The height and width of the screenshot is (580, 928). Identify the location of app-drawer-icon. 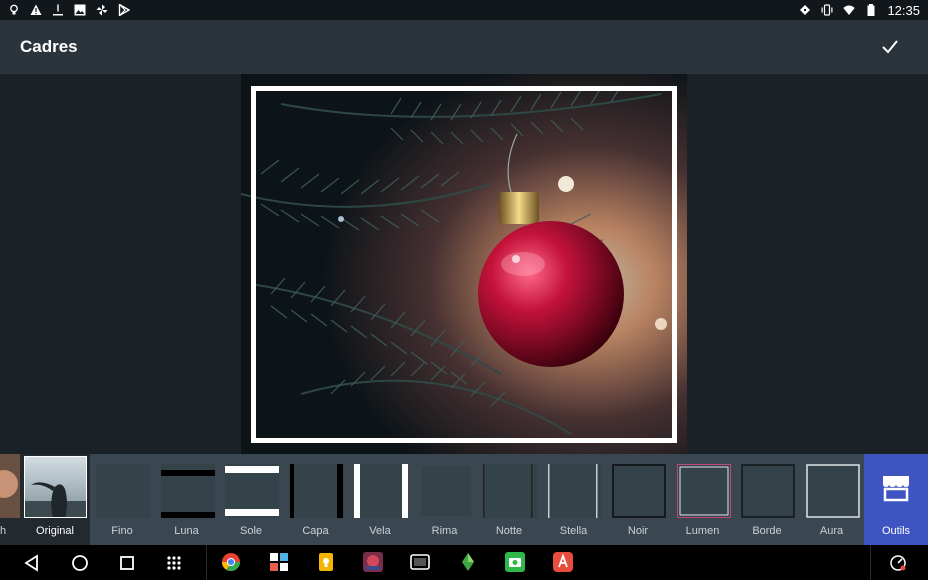
(174, 563).